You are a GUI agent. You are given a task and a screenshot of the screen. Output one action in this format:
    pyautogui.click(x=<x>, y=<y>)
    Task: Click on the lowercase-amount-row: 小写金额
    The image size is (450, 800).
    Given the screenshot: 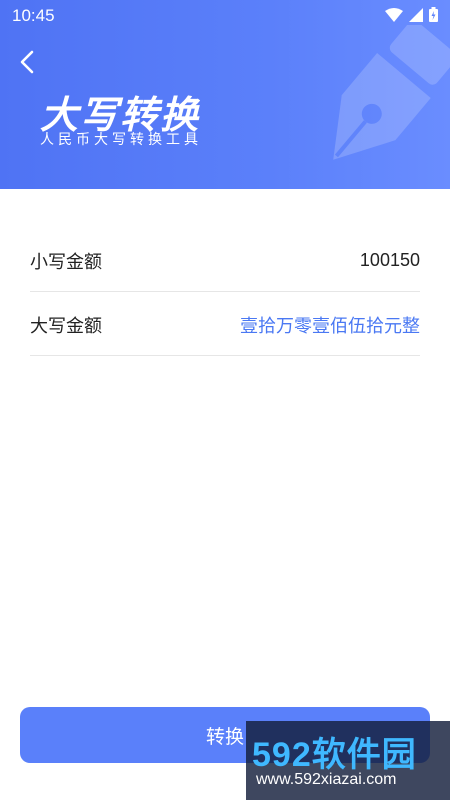 What is the action you would take?
    pyautogui.click(x=225, y=261)
    